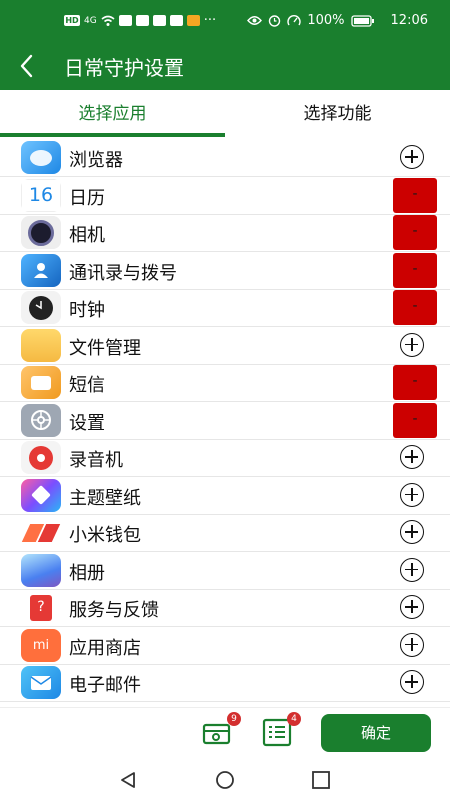  Describe the element at coordinates (123, 273) in the screenshot. I see `app-name: 通讯录与拨号` at that location.